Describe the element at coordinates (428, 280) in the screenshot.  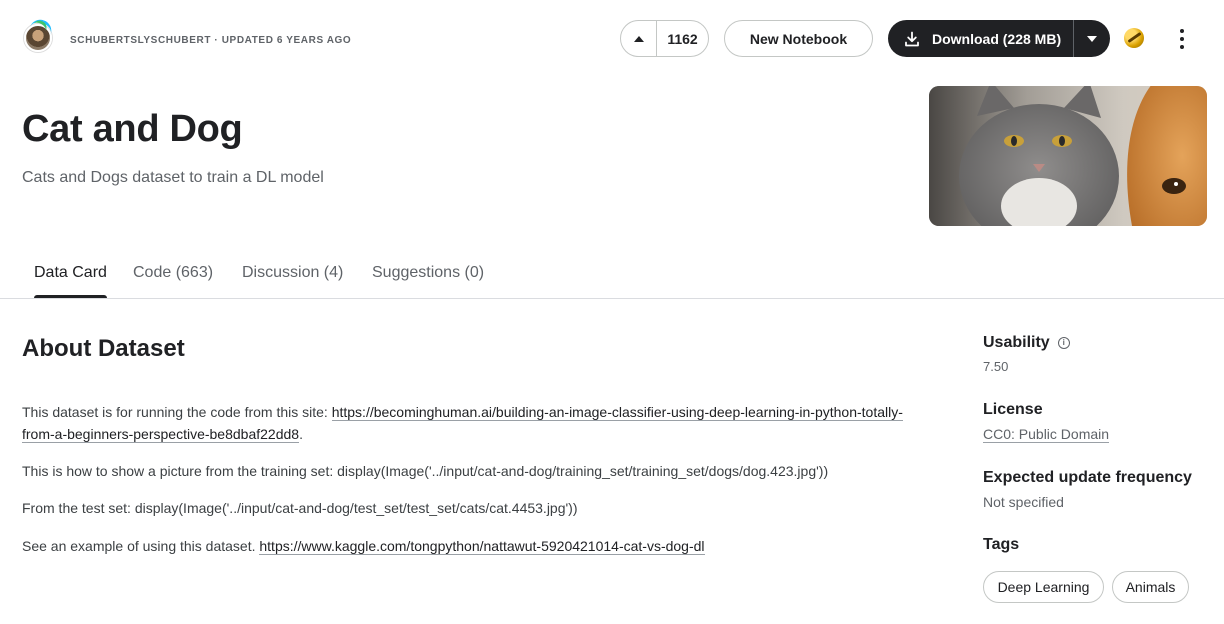
I see `tab-suggestions: Suggestions (0)` at that location.